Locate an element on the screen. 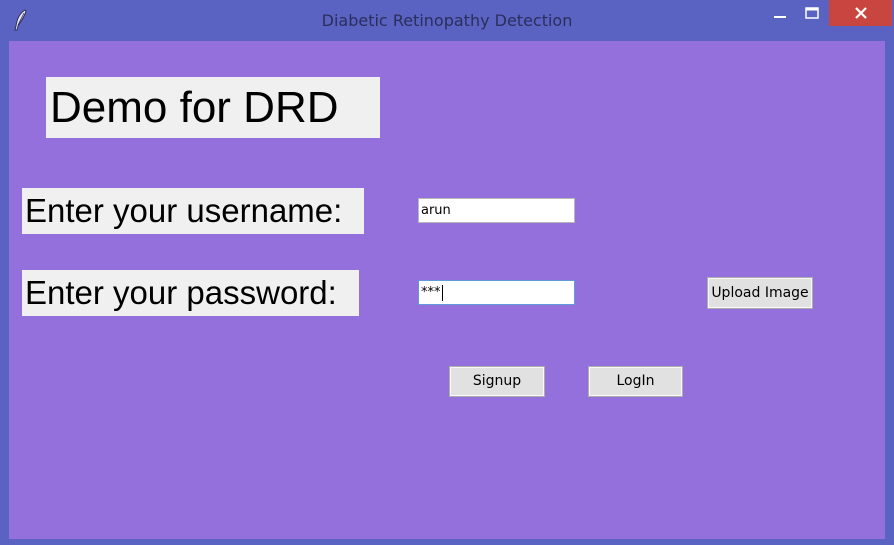 This screenshot has height=545, width=894. close-button is located at coordinates (860, 13).